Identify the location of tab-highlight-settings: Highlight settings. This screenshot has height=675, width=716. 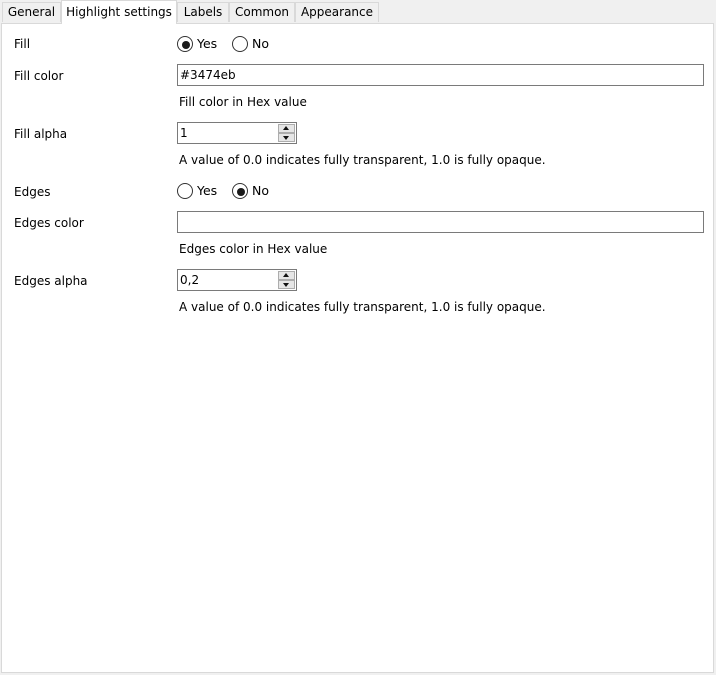
(119, 12).